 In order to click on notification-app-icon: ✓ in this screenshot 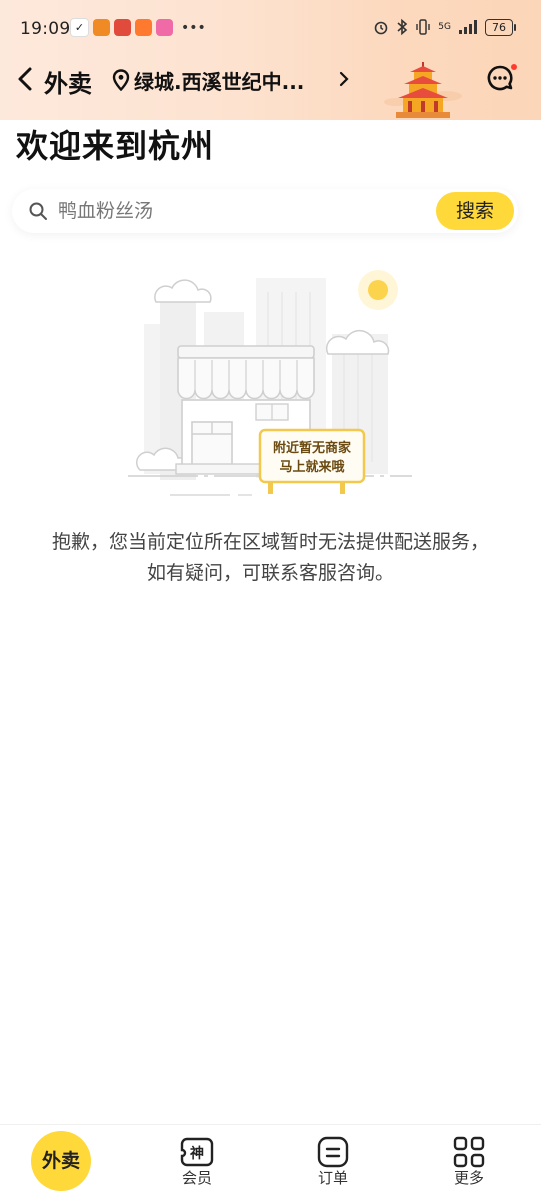, I will do `click(79, 27)`.